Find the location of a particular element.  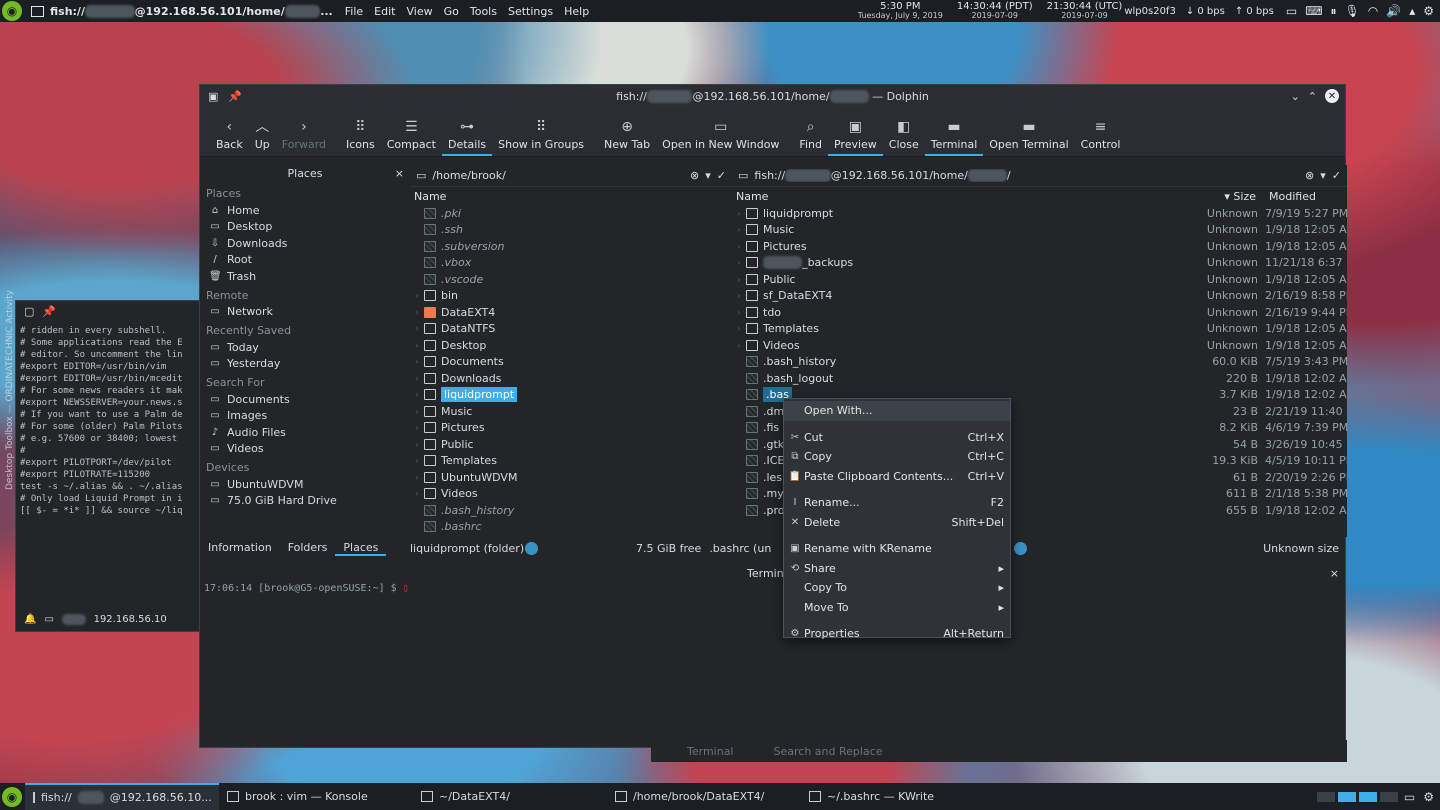

places-item-documents: ▭ Documents is located at coordinates (305, 399).